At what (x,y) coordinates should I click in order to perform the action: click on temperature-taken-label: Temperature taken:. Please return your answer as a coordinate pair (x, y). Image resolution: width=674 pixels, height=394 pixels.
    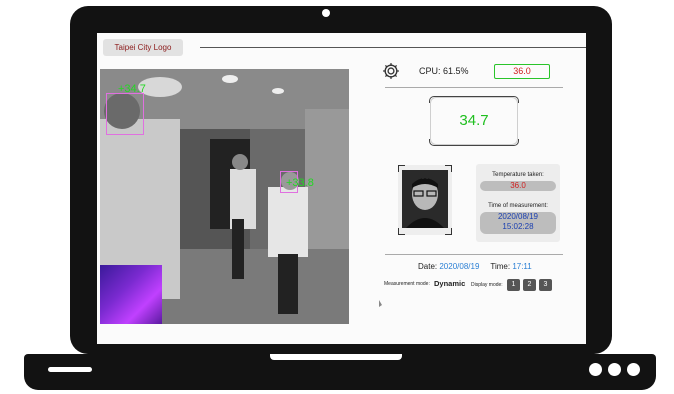
    Looking at the image, I should click on (518, 175).